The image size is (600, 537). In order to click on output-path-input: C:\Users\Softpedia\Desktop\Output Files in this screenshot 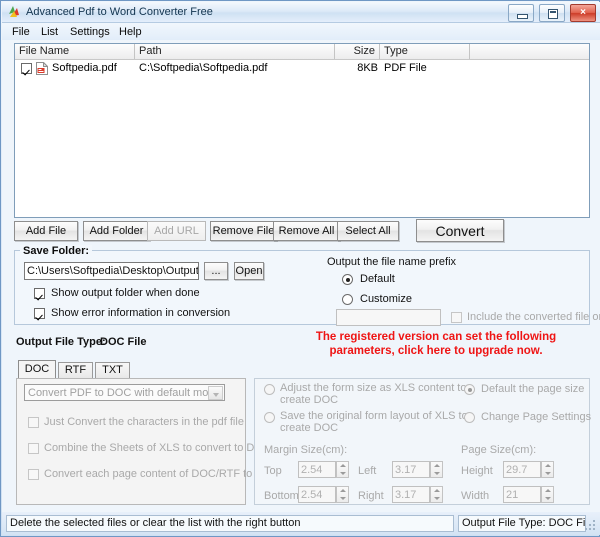, I will do `click(111, 271)`.